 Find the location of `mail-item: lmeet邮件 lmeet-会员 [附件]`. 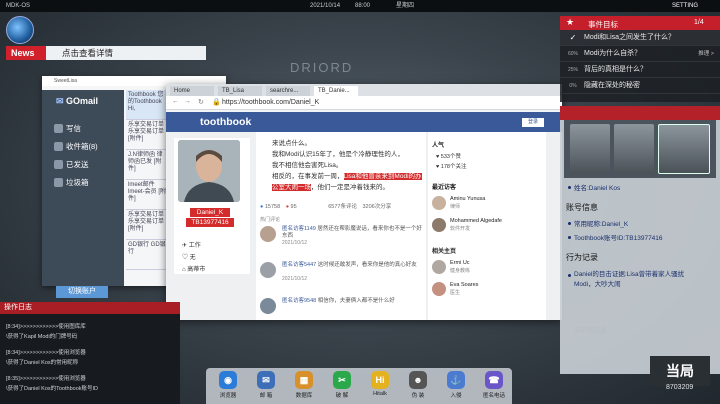

mail-item: lmeet邮件 lmeet-会员 [附件] is located at coordinates (148, 195).